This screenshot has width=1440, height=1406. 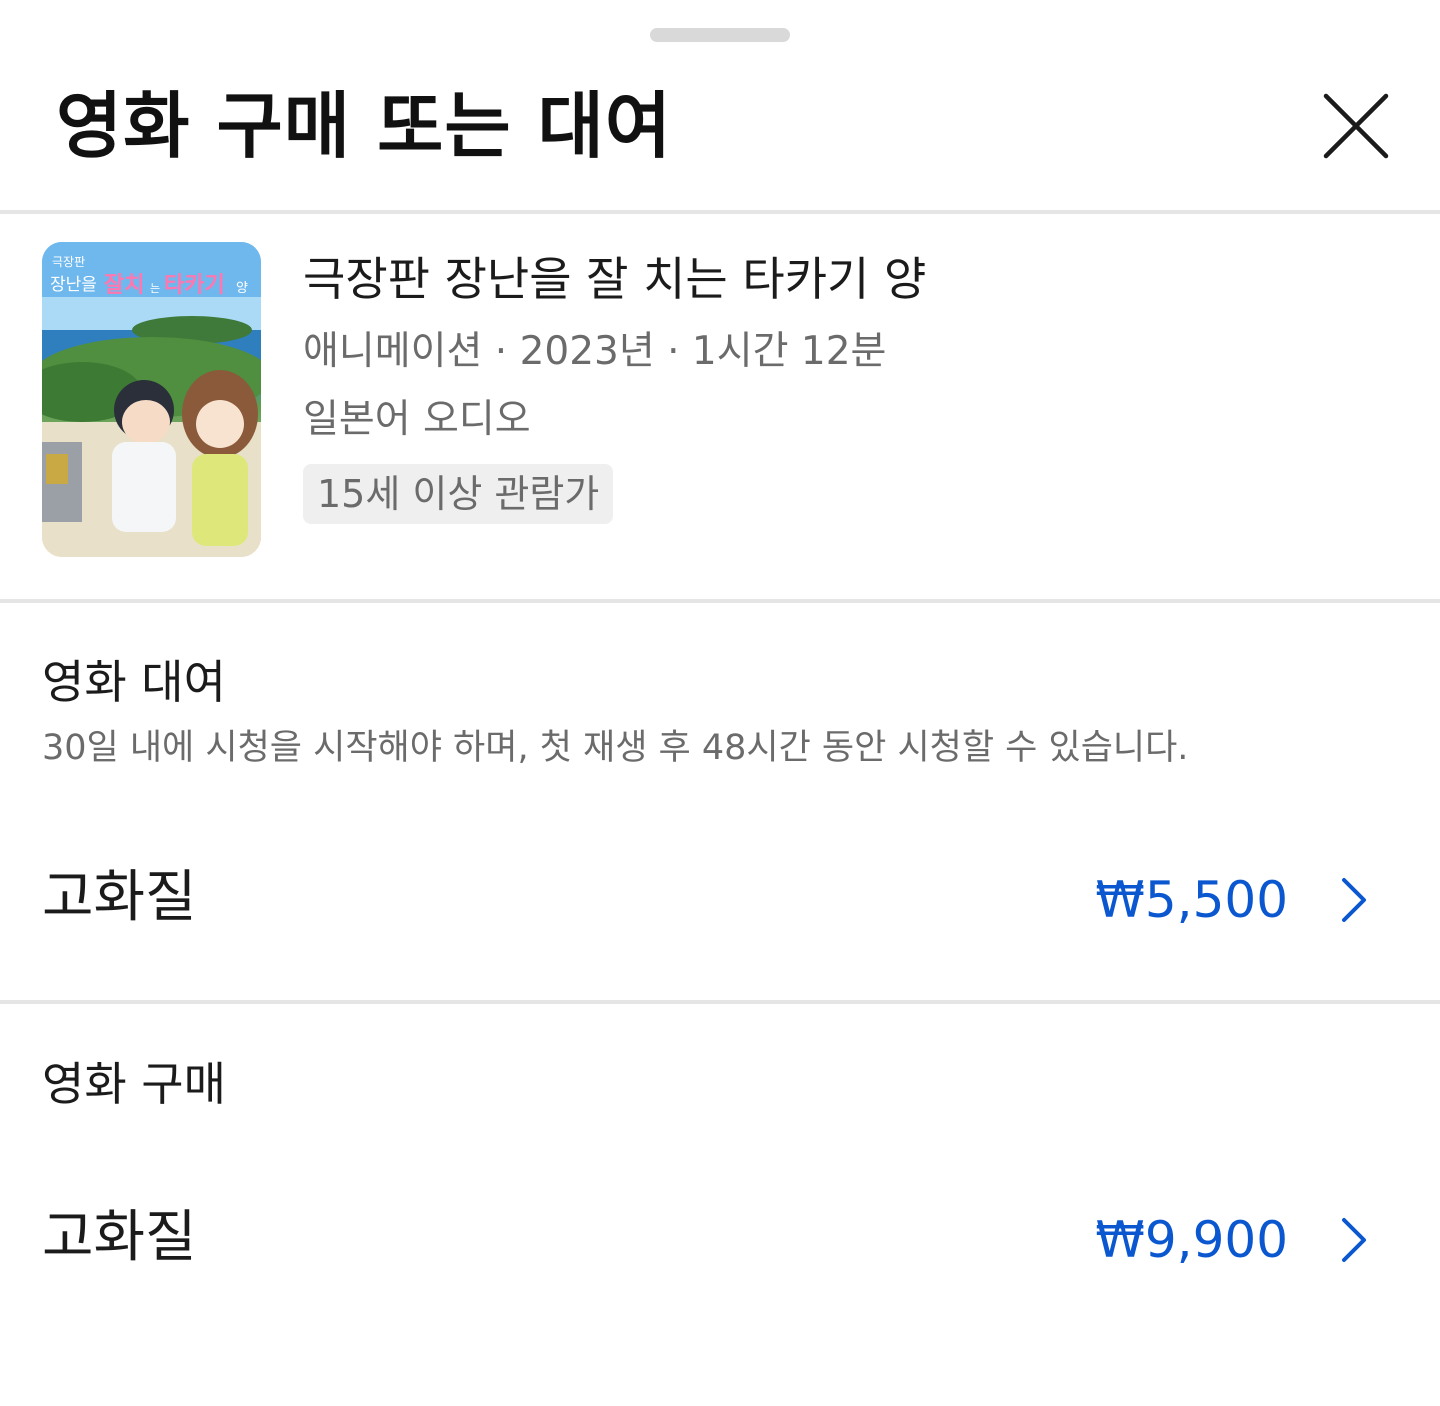 What do you see at coordinates (242, 288) in the screenshot?
I see `poster-title-e: 양` at bounding box center [242, 288].